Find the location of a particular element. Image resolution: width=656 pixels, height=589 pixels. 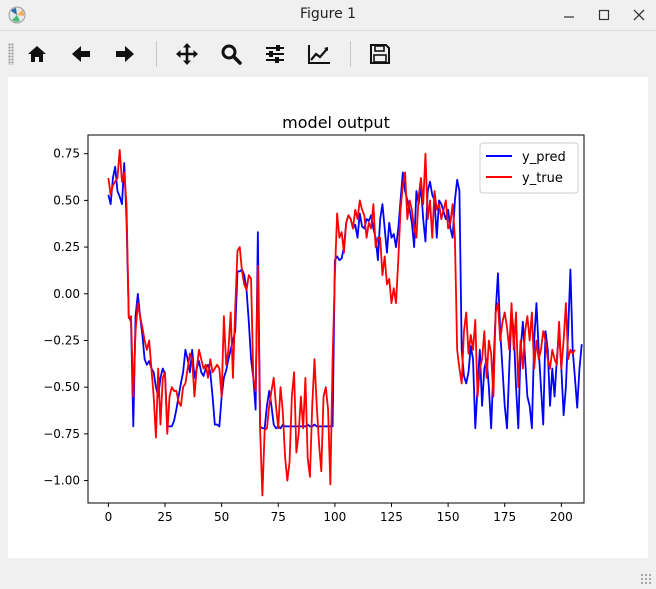

minimize-icon is located at coordinates (569, 17).